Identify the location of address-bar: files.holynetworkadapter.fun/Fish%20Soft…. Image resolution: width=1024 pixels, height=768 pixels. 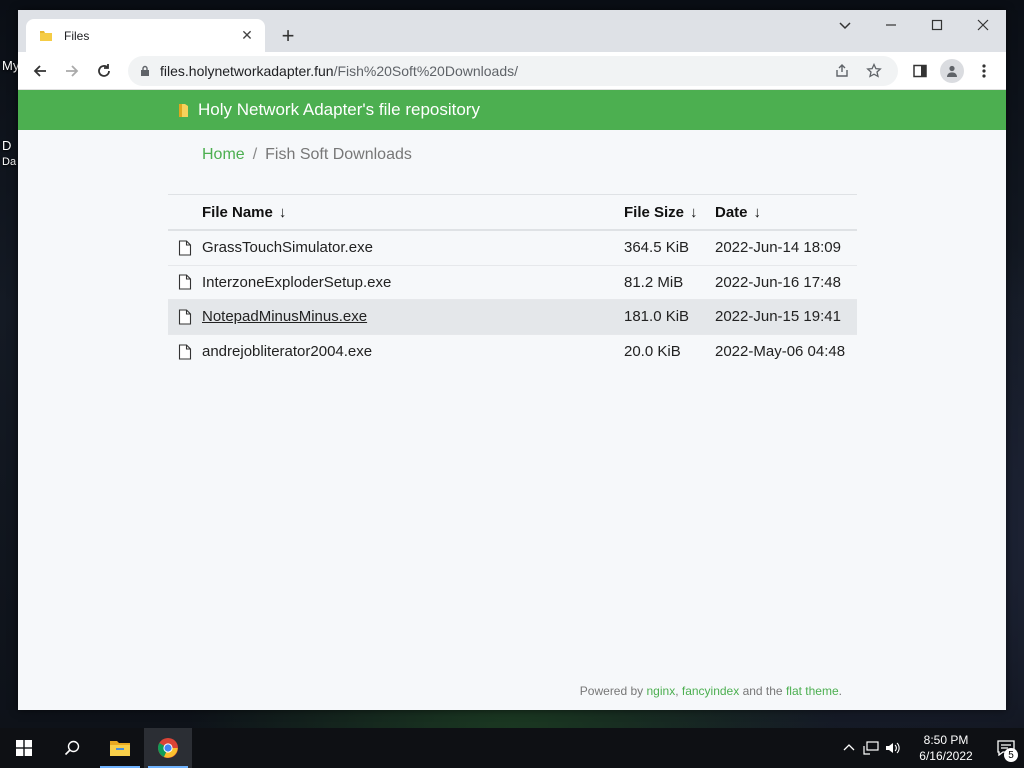
(513, 70).